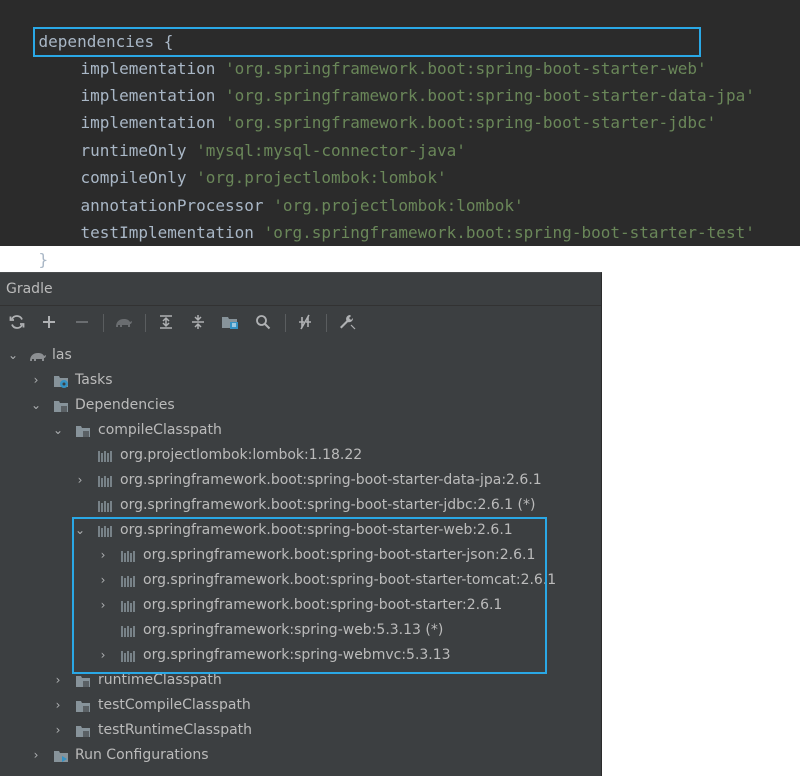 The image size is (800, 776). Describe the element at coordinates (305, 322) in the screenshot. I see `toggle-offline-icon` at that location.